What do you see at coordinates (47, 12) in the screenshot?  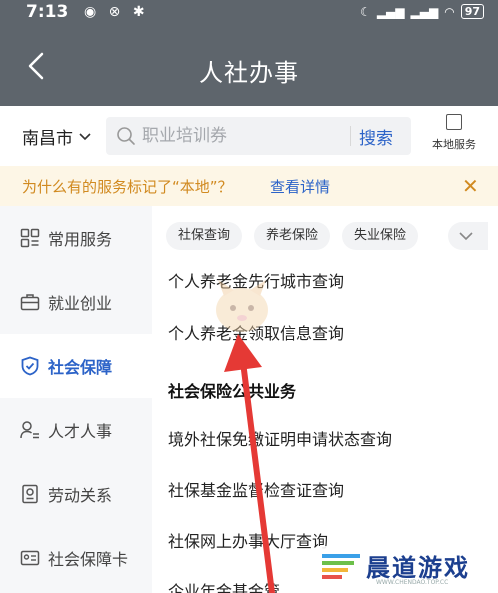 I see `status-time: 7:13` at bounding box center [47, 12].